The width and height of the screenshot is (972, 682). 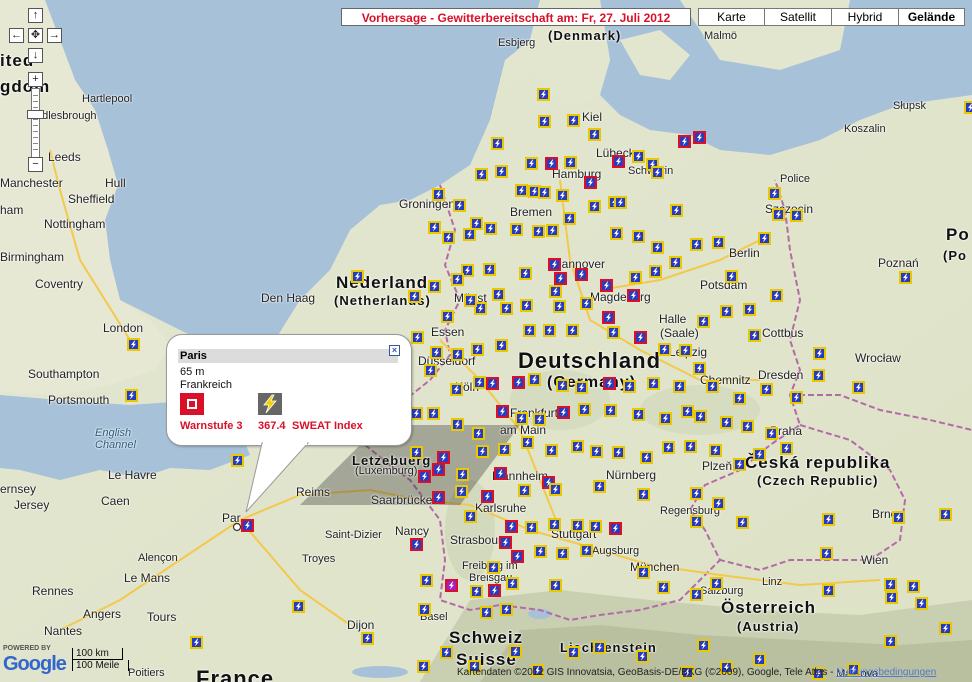 I want to click on terms-link: Nutzungsbedingungen, so click(x=886, y=672).